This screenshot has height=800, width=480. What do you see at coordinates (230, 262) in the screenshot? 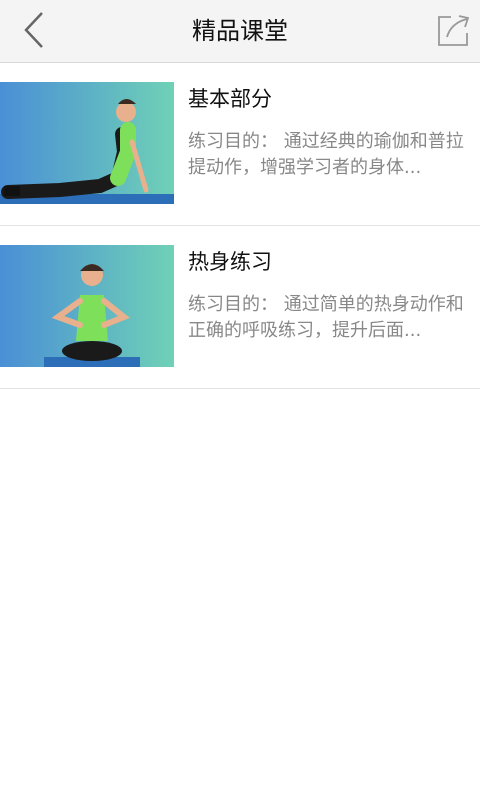
I see `course-title: 热身练习` at bounding box center [230, 262].